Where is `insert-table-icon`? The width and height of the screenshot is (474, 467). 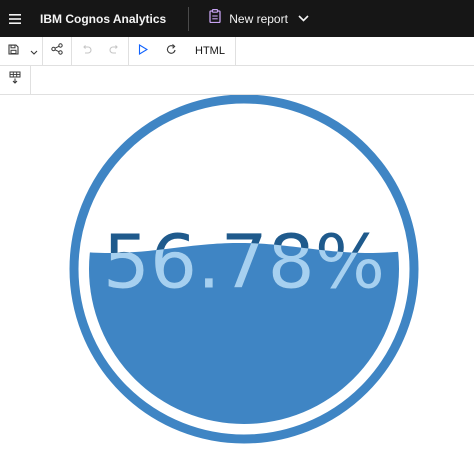
insert-table-icon is located at coordinates (15, 80).